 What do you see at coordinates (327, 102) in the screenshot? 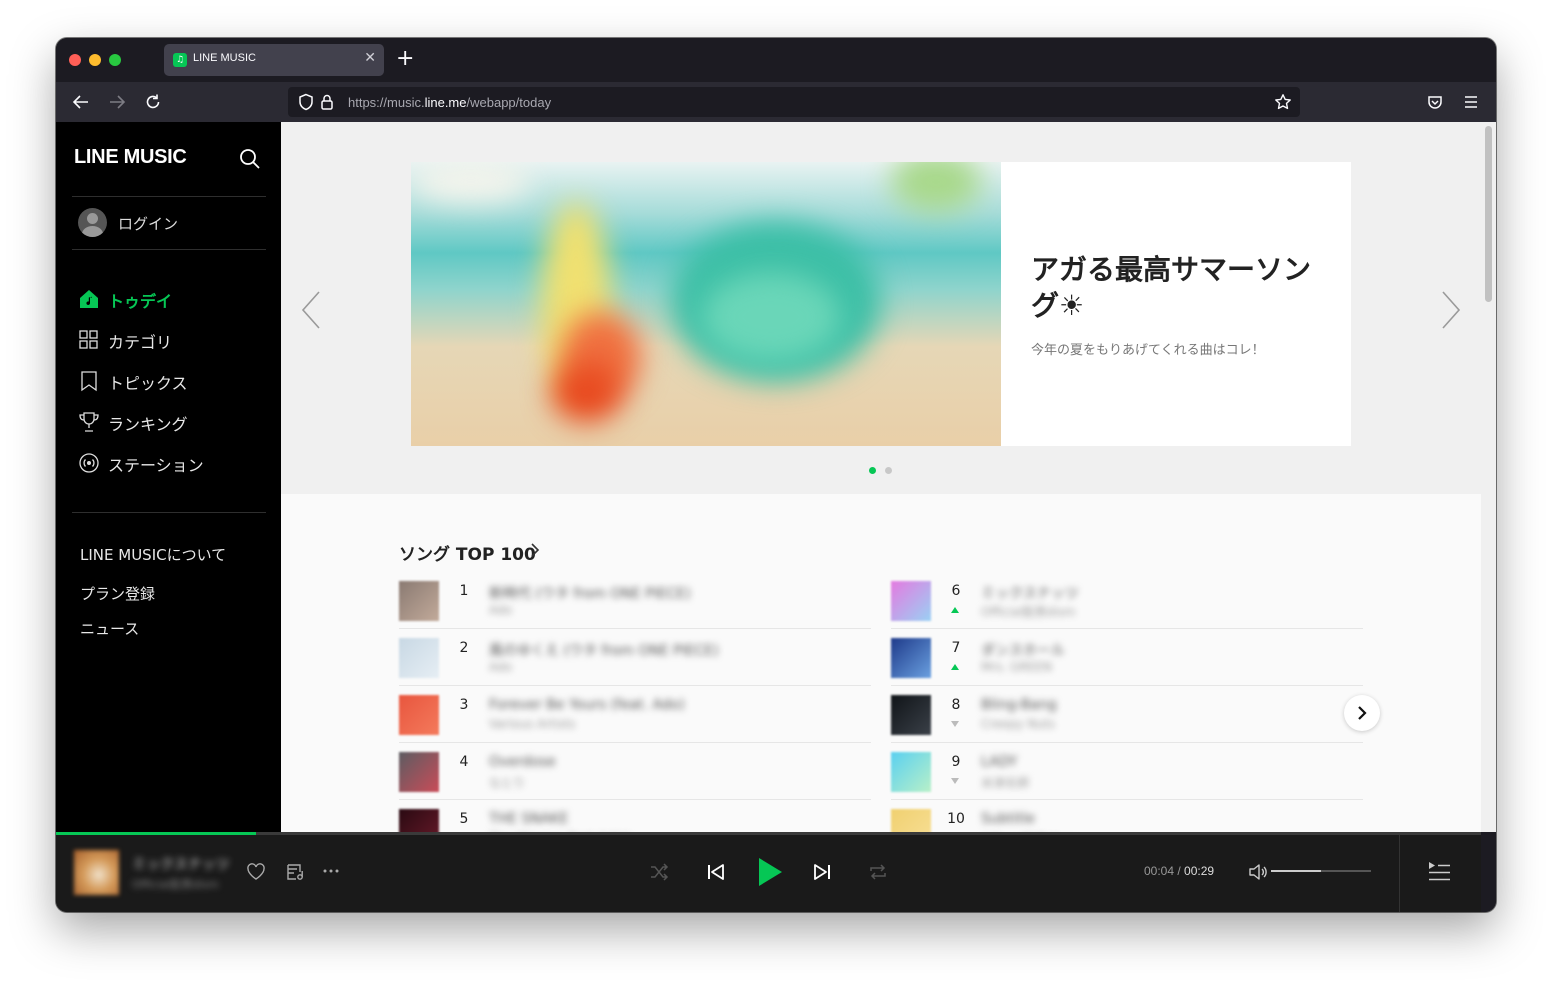
I see `lock-icon` at bounding box center [327, 102].